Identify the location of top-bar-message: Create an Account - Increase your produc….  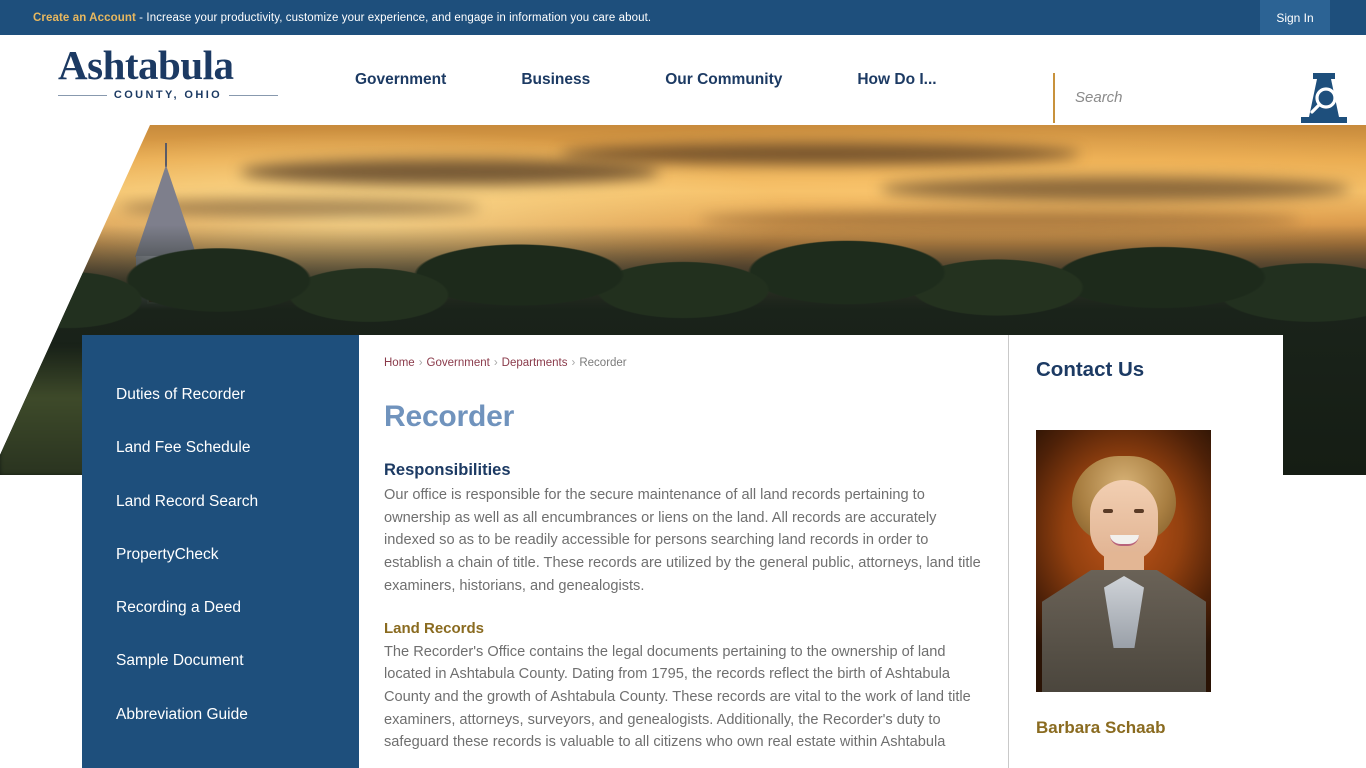
(342, 18).